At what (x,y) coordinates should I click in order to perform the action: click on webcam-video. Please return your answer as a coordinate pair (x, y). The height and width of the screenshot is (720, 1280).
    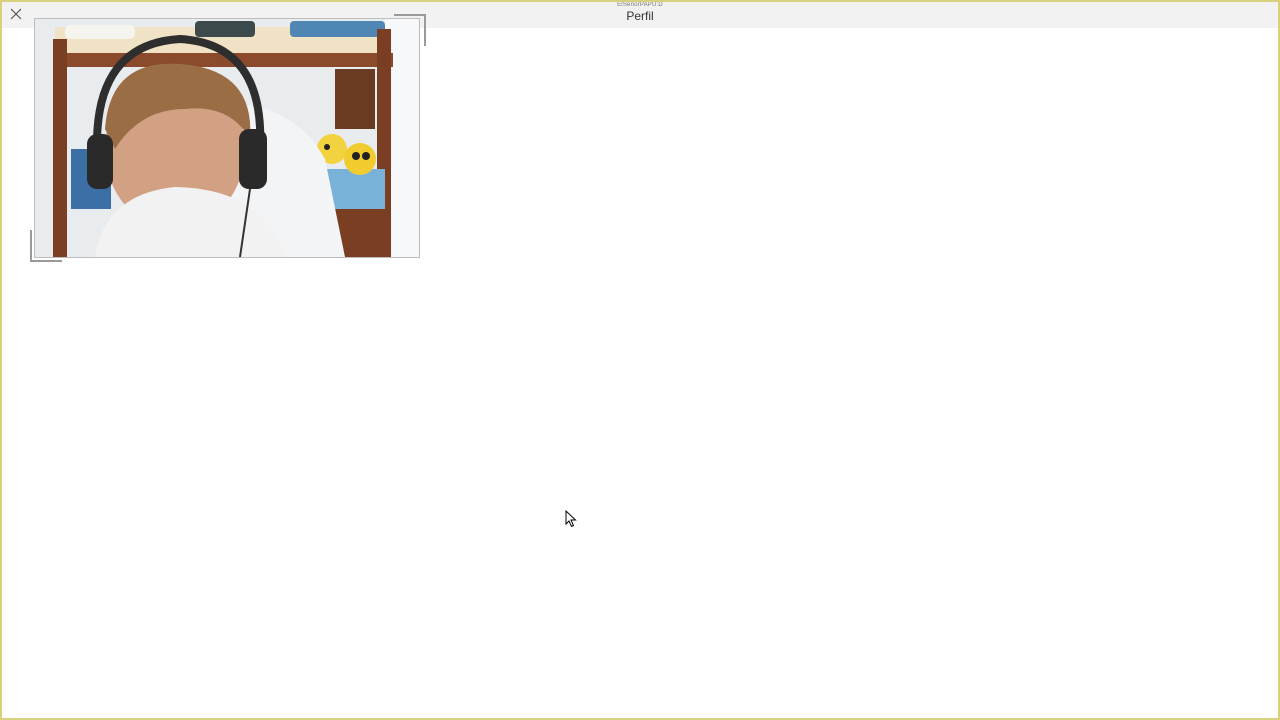
    Looking at the image, I should click on (227, 138).